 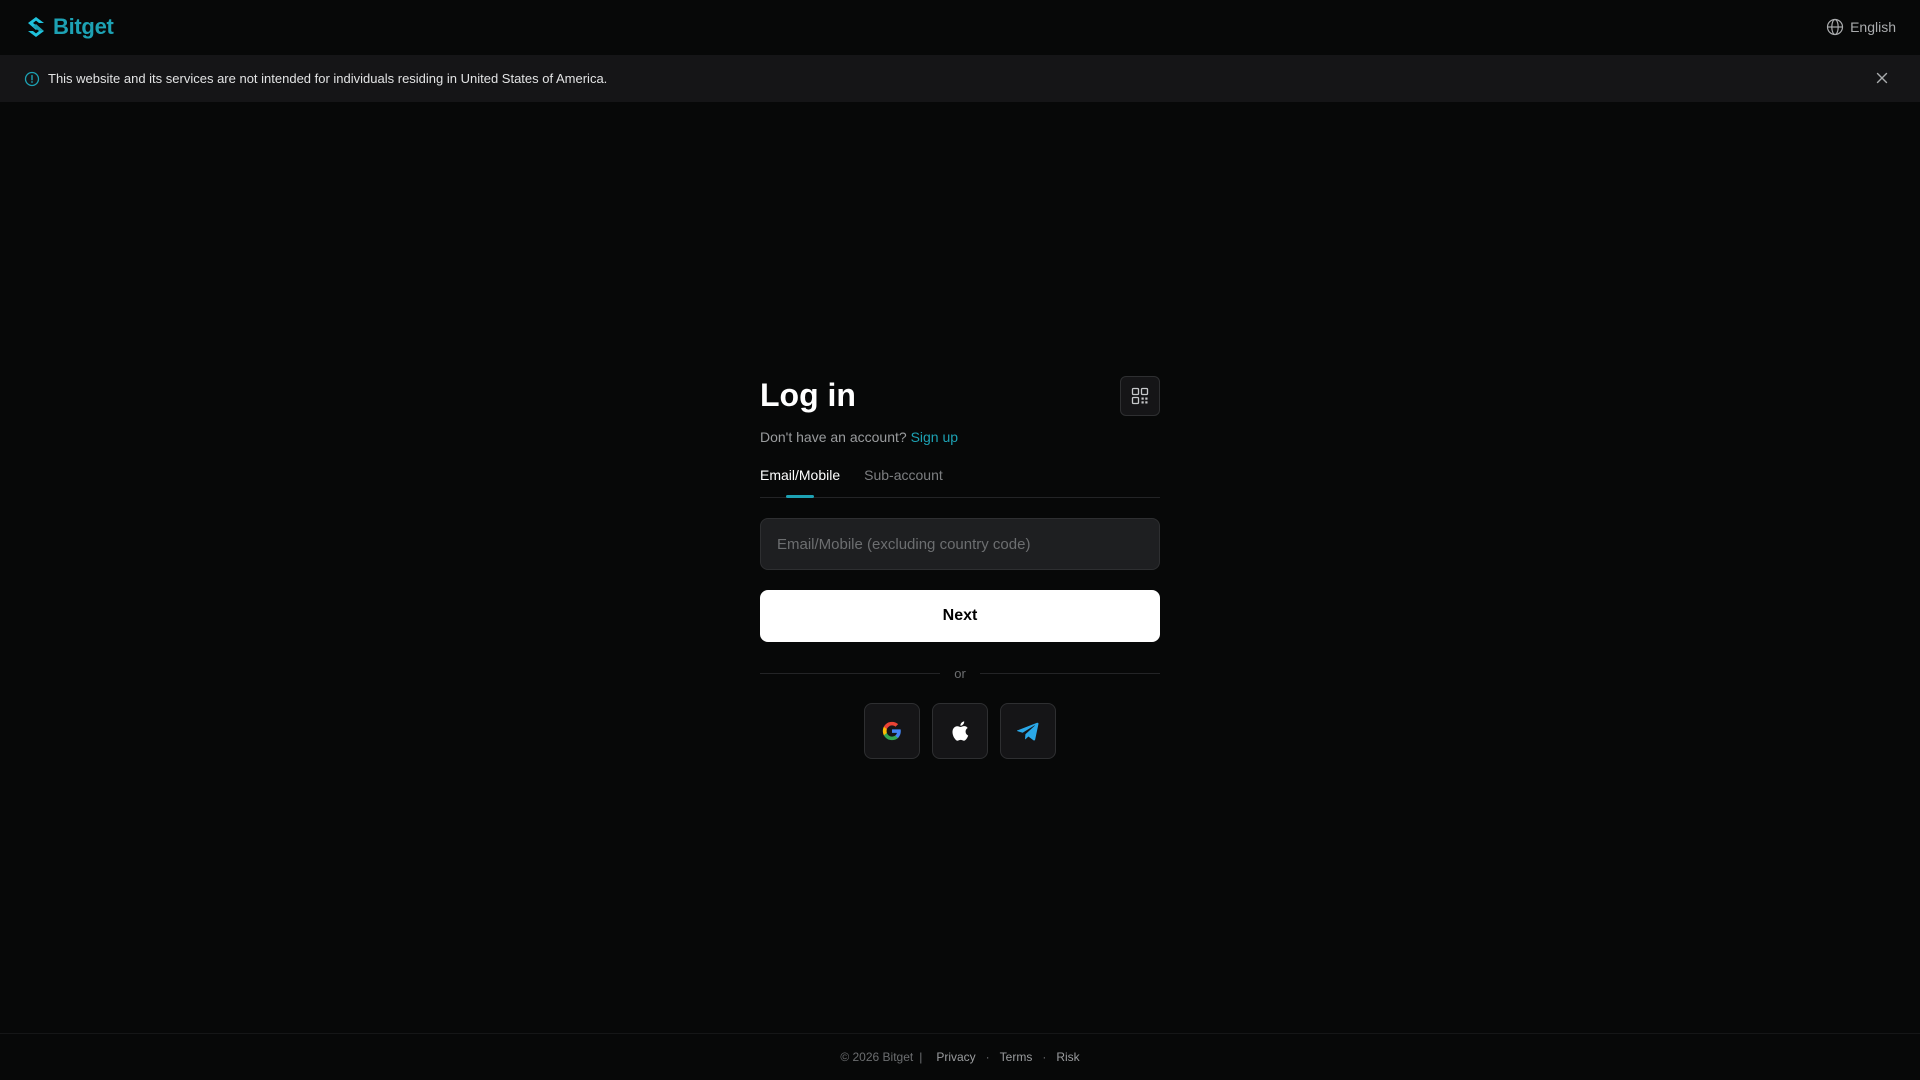 What do you see at coordinates (903, 482) in the screenshot?
I see `tab-sub-account: Sub-account` at bounding box center [903, 482].